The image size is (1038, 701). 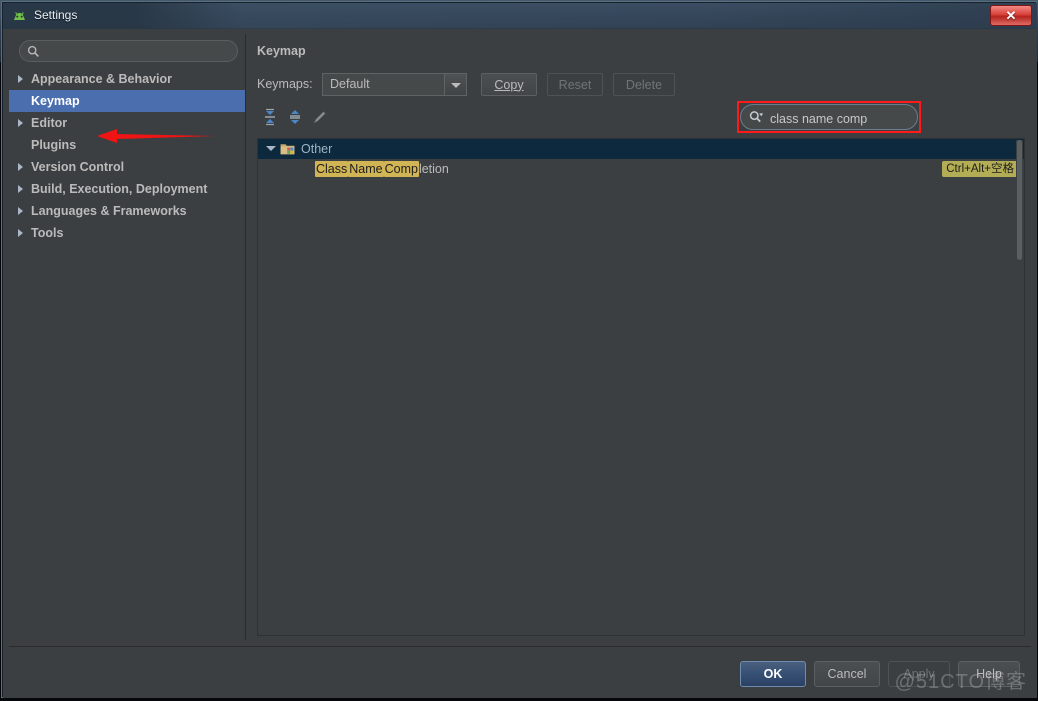 I want to click on keymaps-selected-value: Default, so click(x=350, y=84).